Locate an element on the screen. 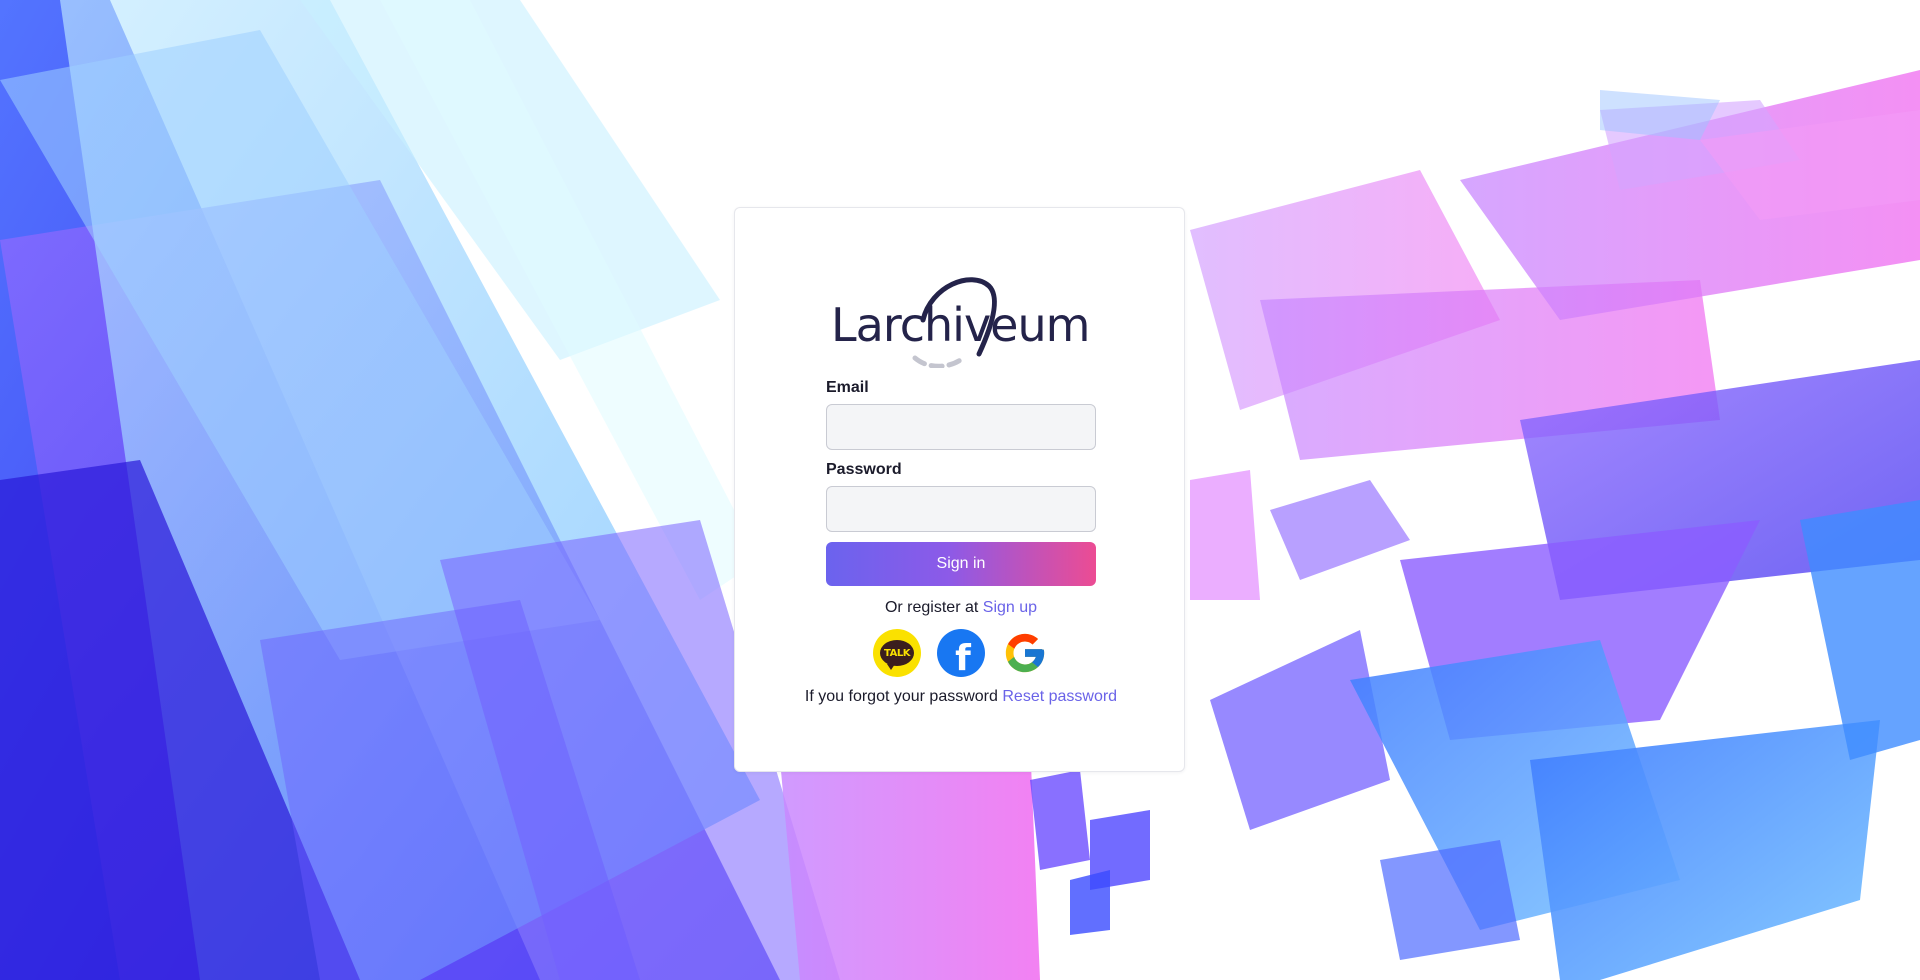 The height and width of the screenshot is (980, 1920). facebook-icon: f is located at coordinates (963, 658).